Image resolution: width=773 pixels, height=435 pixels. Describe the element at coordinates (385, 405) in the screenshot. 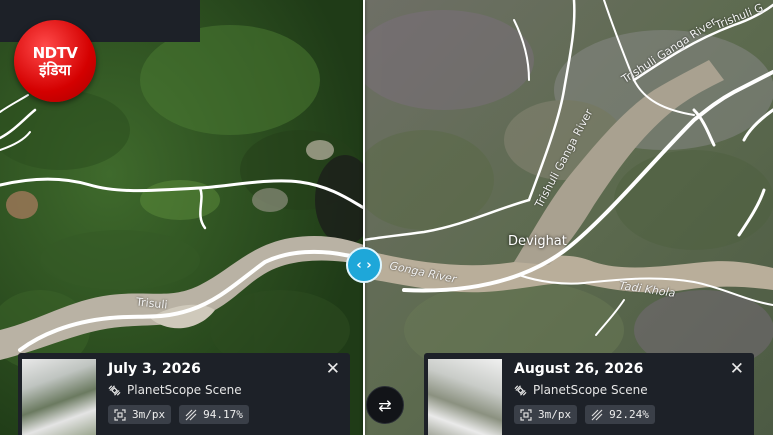

I see `swap-images-button: ⇄` at that location.